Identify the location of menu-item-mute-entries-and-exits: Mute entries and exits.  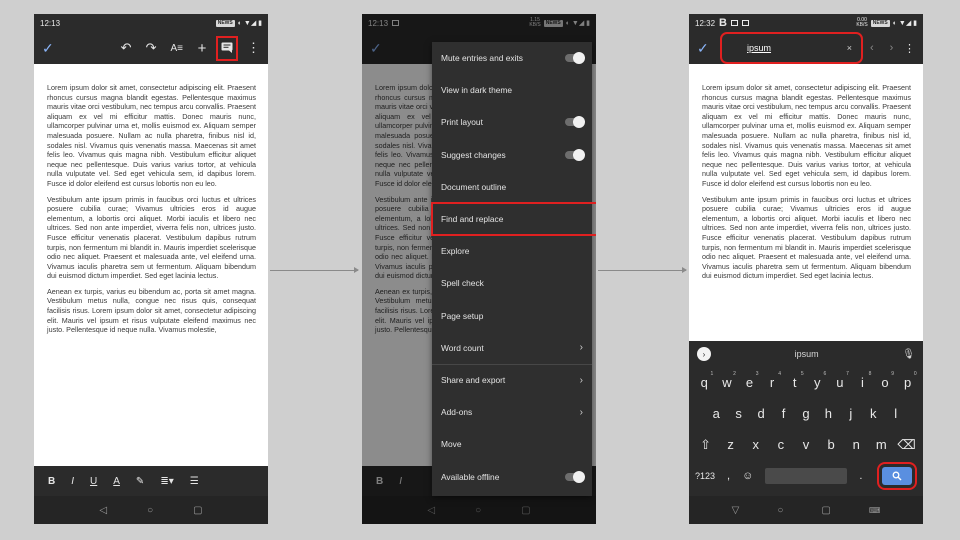
(512, 58).